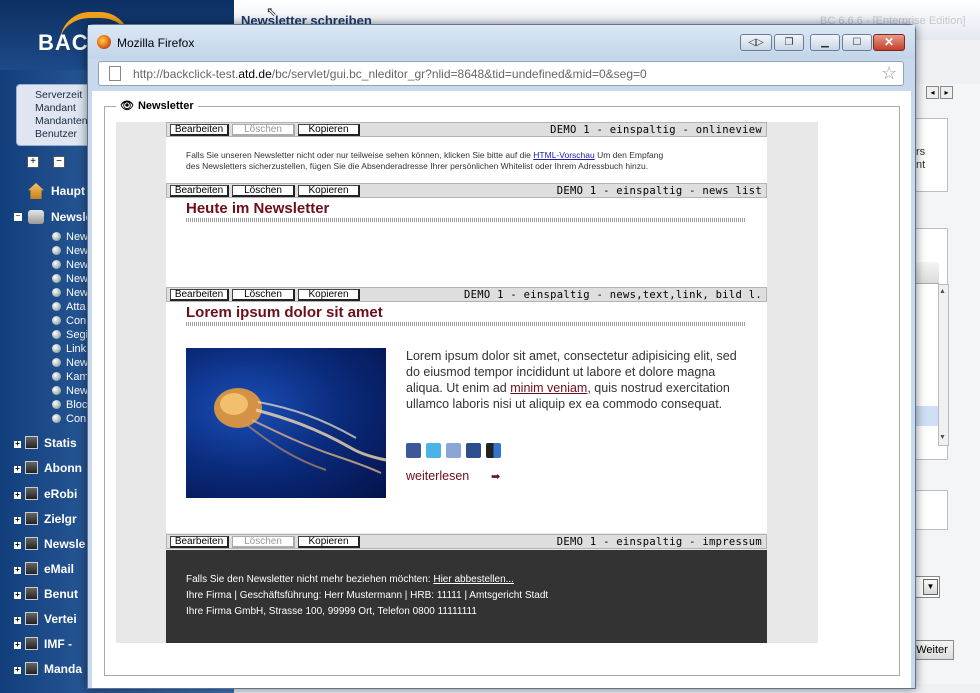 Image resolution: width=980 pixels, height=693 pixels. Describe the element at coordinates (925, 416) in the screenshot. I see `list-selected-row` at that location.